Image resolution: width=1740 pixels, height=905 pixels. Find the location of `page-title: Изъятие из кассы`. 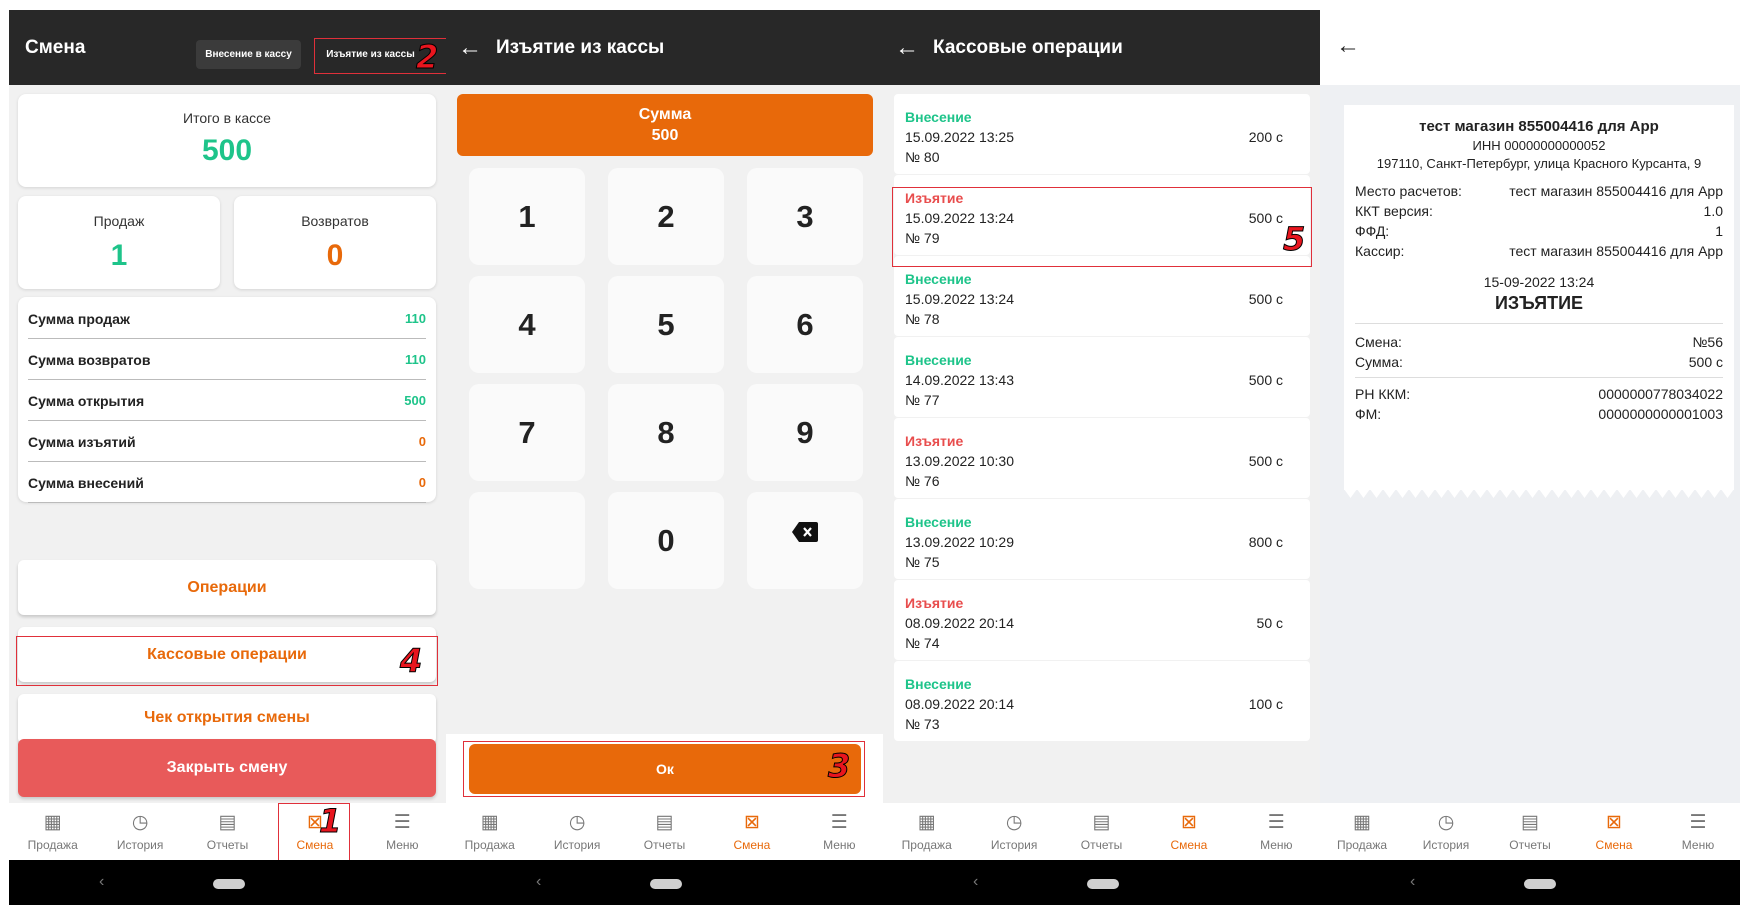

page-title: Изъятие из кассы is located at coordinates (580, 47).